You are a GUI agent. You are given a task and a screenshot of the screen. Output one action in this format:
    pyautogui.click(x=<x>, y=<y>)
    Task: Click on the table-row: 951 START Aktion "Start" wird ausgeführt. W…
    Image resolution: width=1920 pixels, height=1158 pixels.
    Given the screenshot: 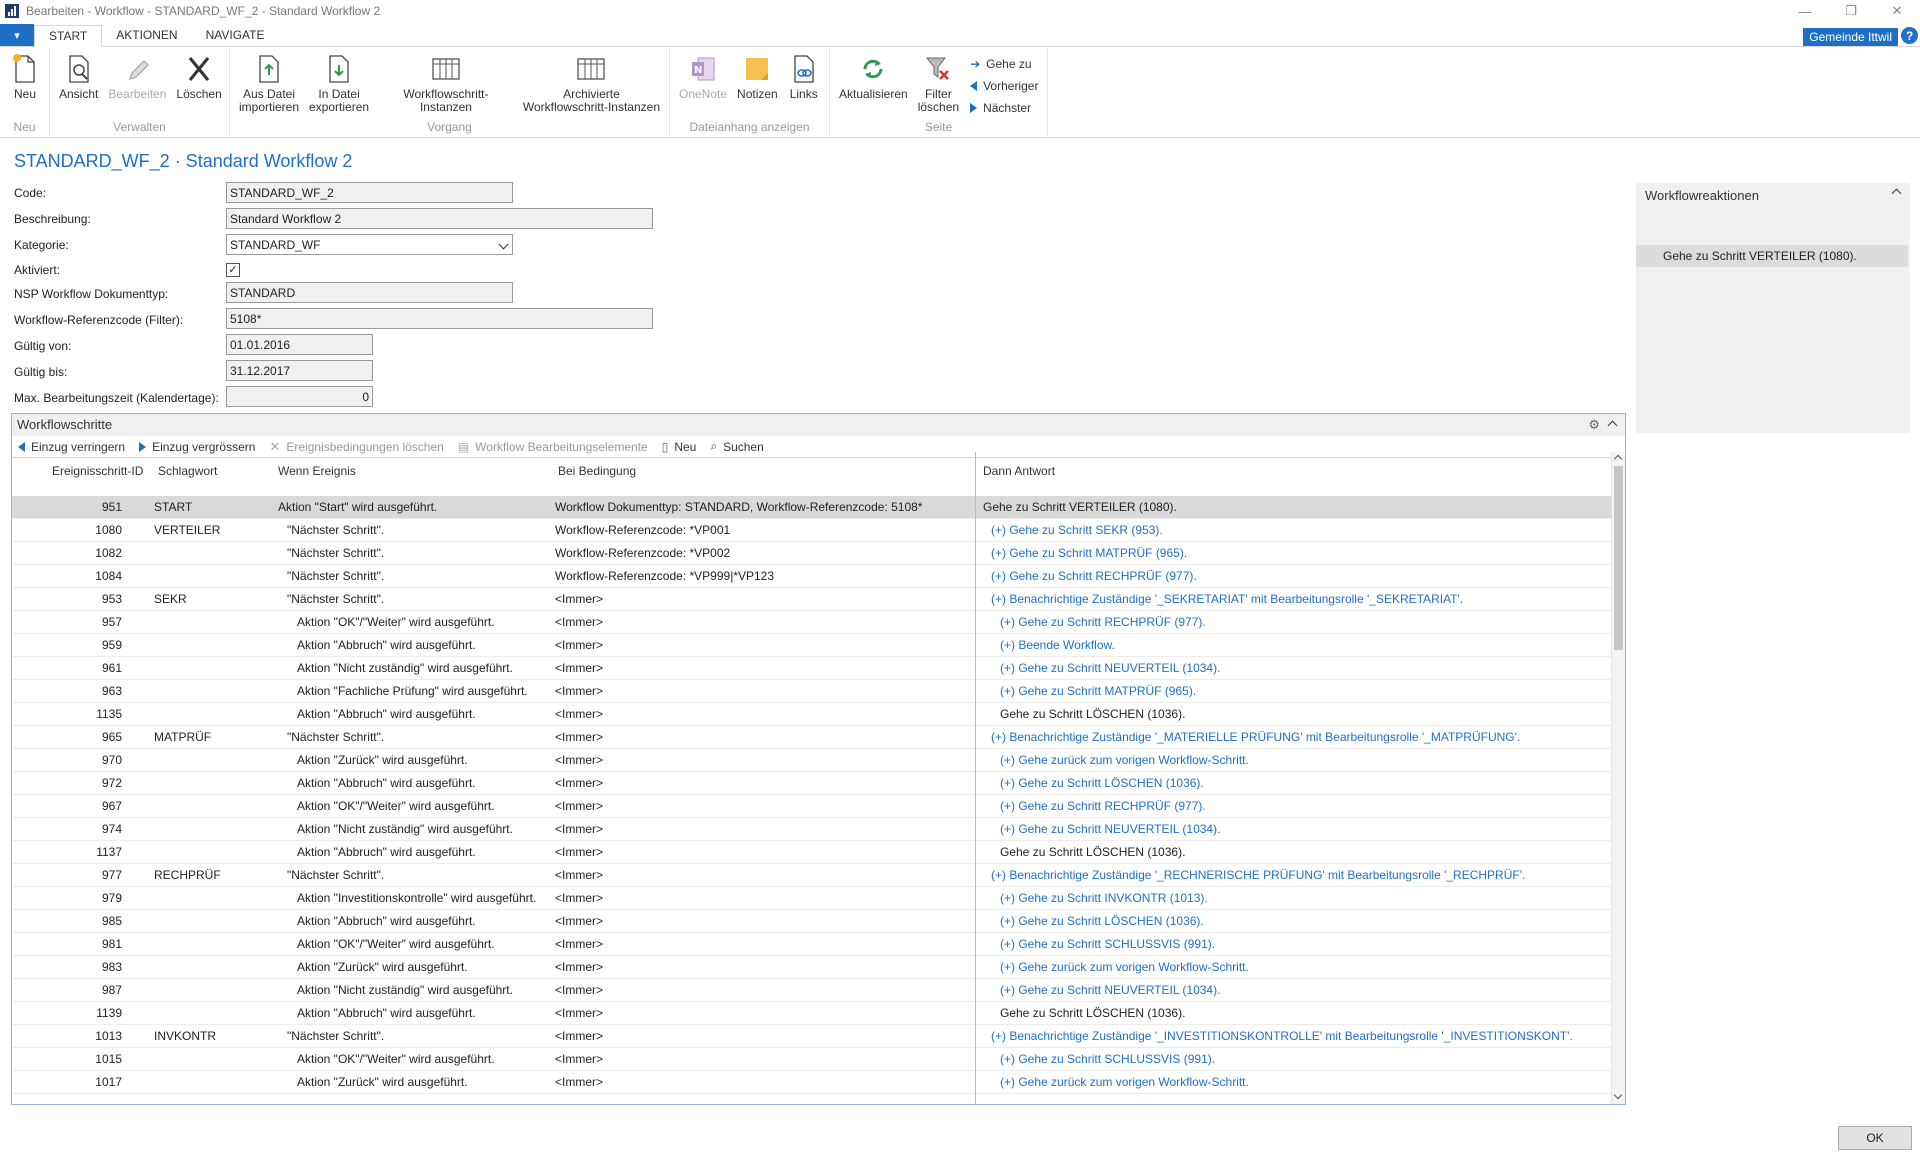 What is the action you would take?
    pyautogui.click(x=818, y=507)
    